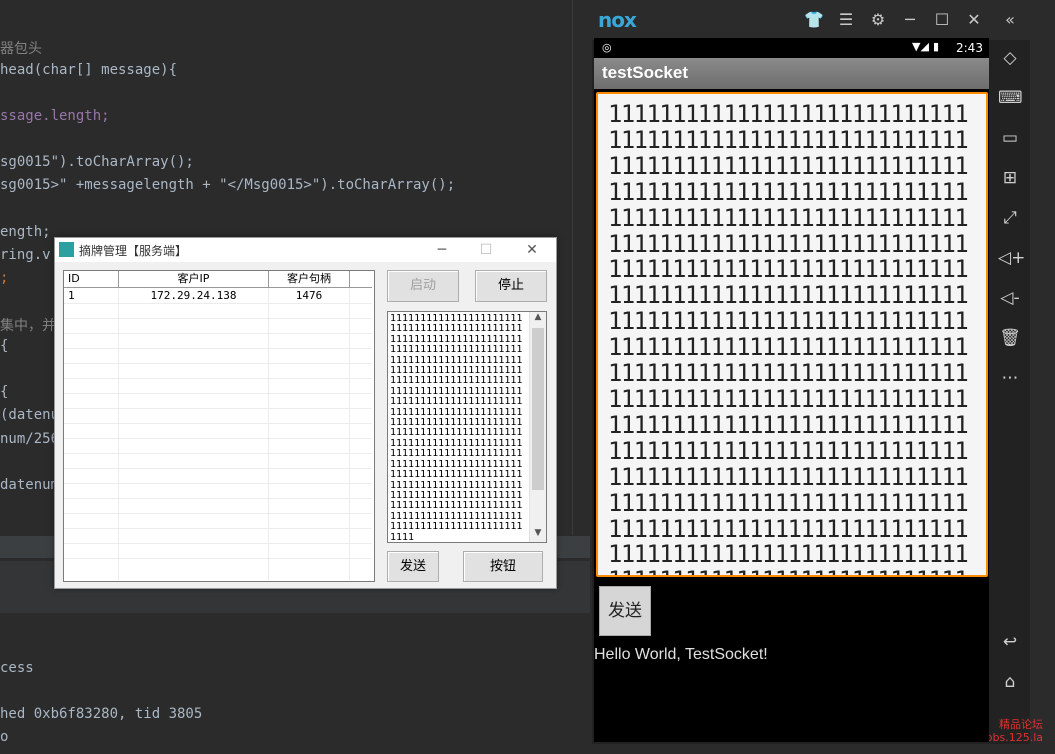 The image size is (1055, 754). I want to click on watermark-title: 精品论坛, so click(1021, 724).